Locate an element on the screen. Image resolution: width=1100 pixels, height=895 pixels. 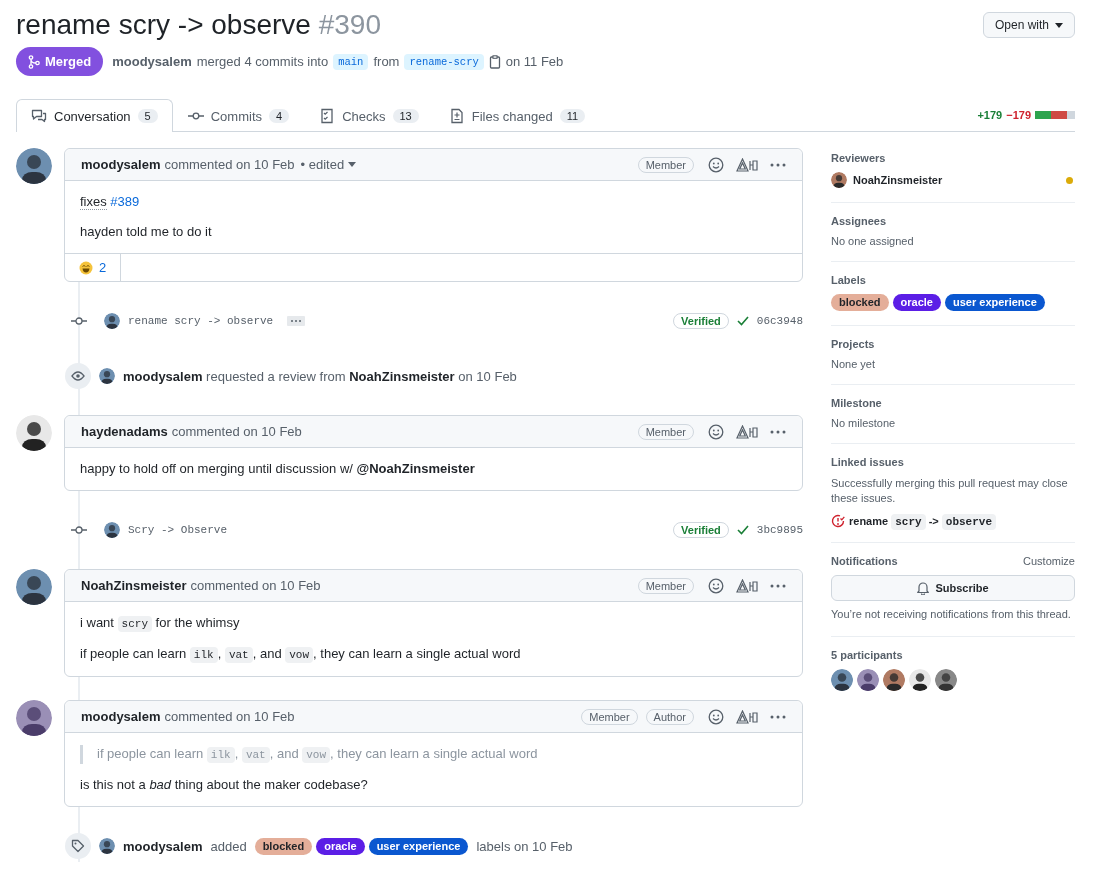
section-heading: 5 participants is located at coordinates (867, 655).